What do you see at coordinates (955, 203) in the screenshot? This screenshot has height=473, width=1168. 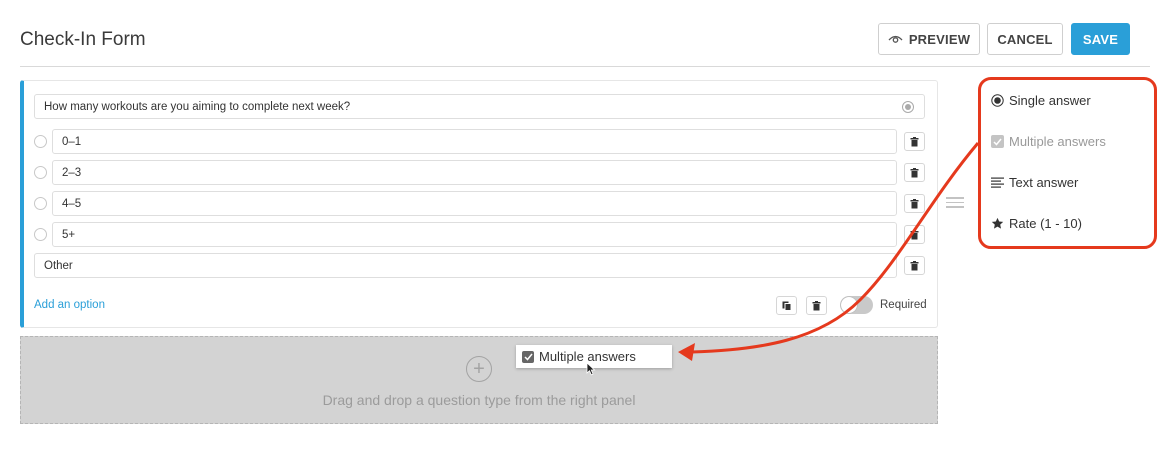 I see `drag-handle-icon` at bounding box center [955, 203].